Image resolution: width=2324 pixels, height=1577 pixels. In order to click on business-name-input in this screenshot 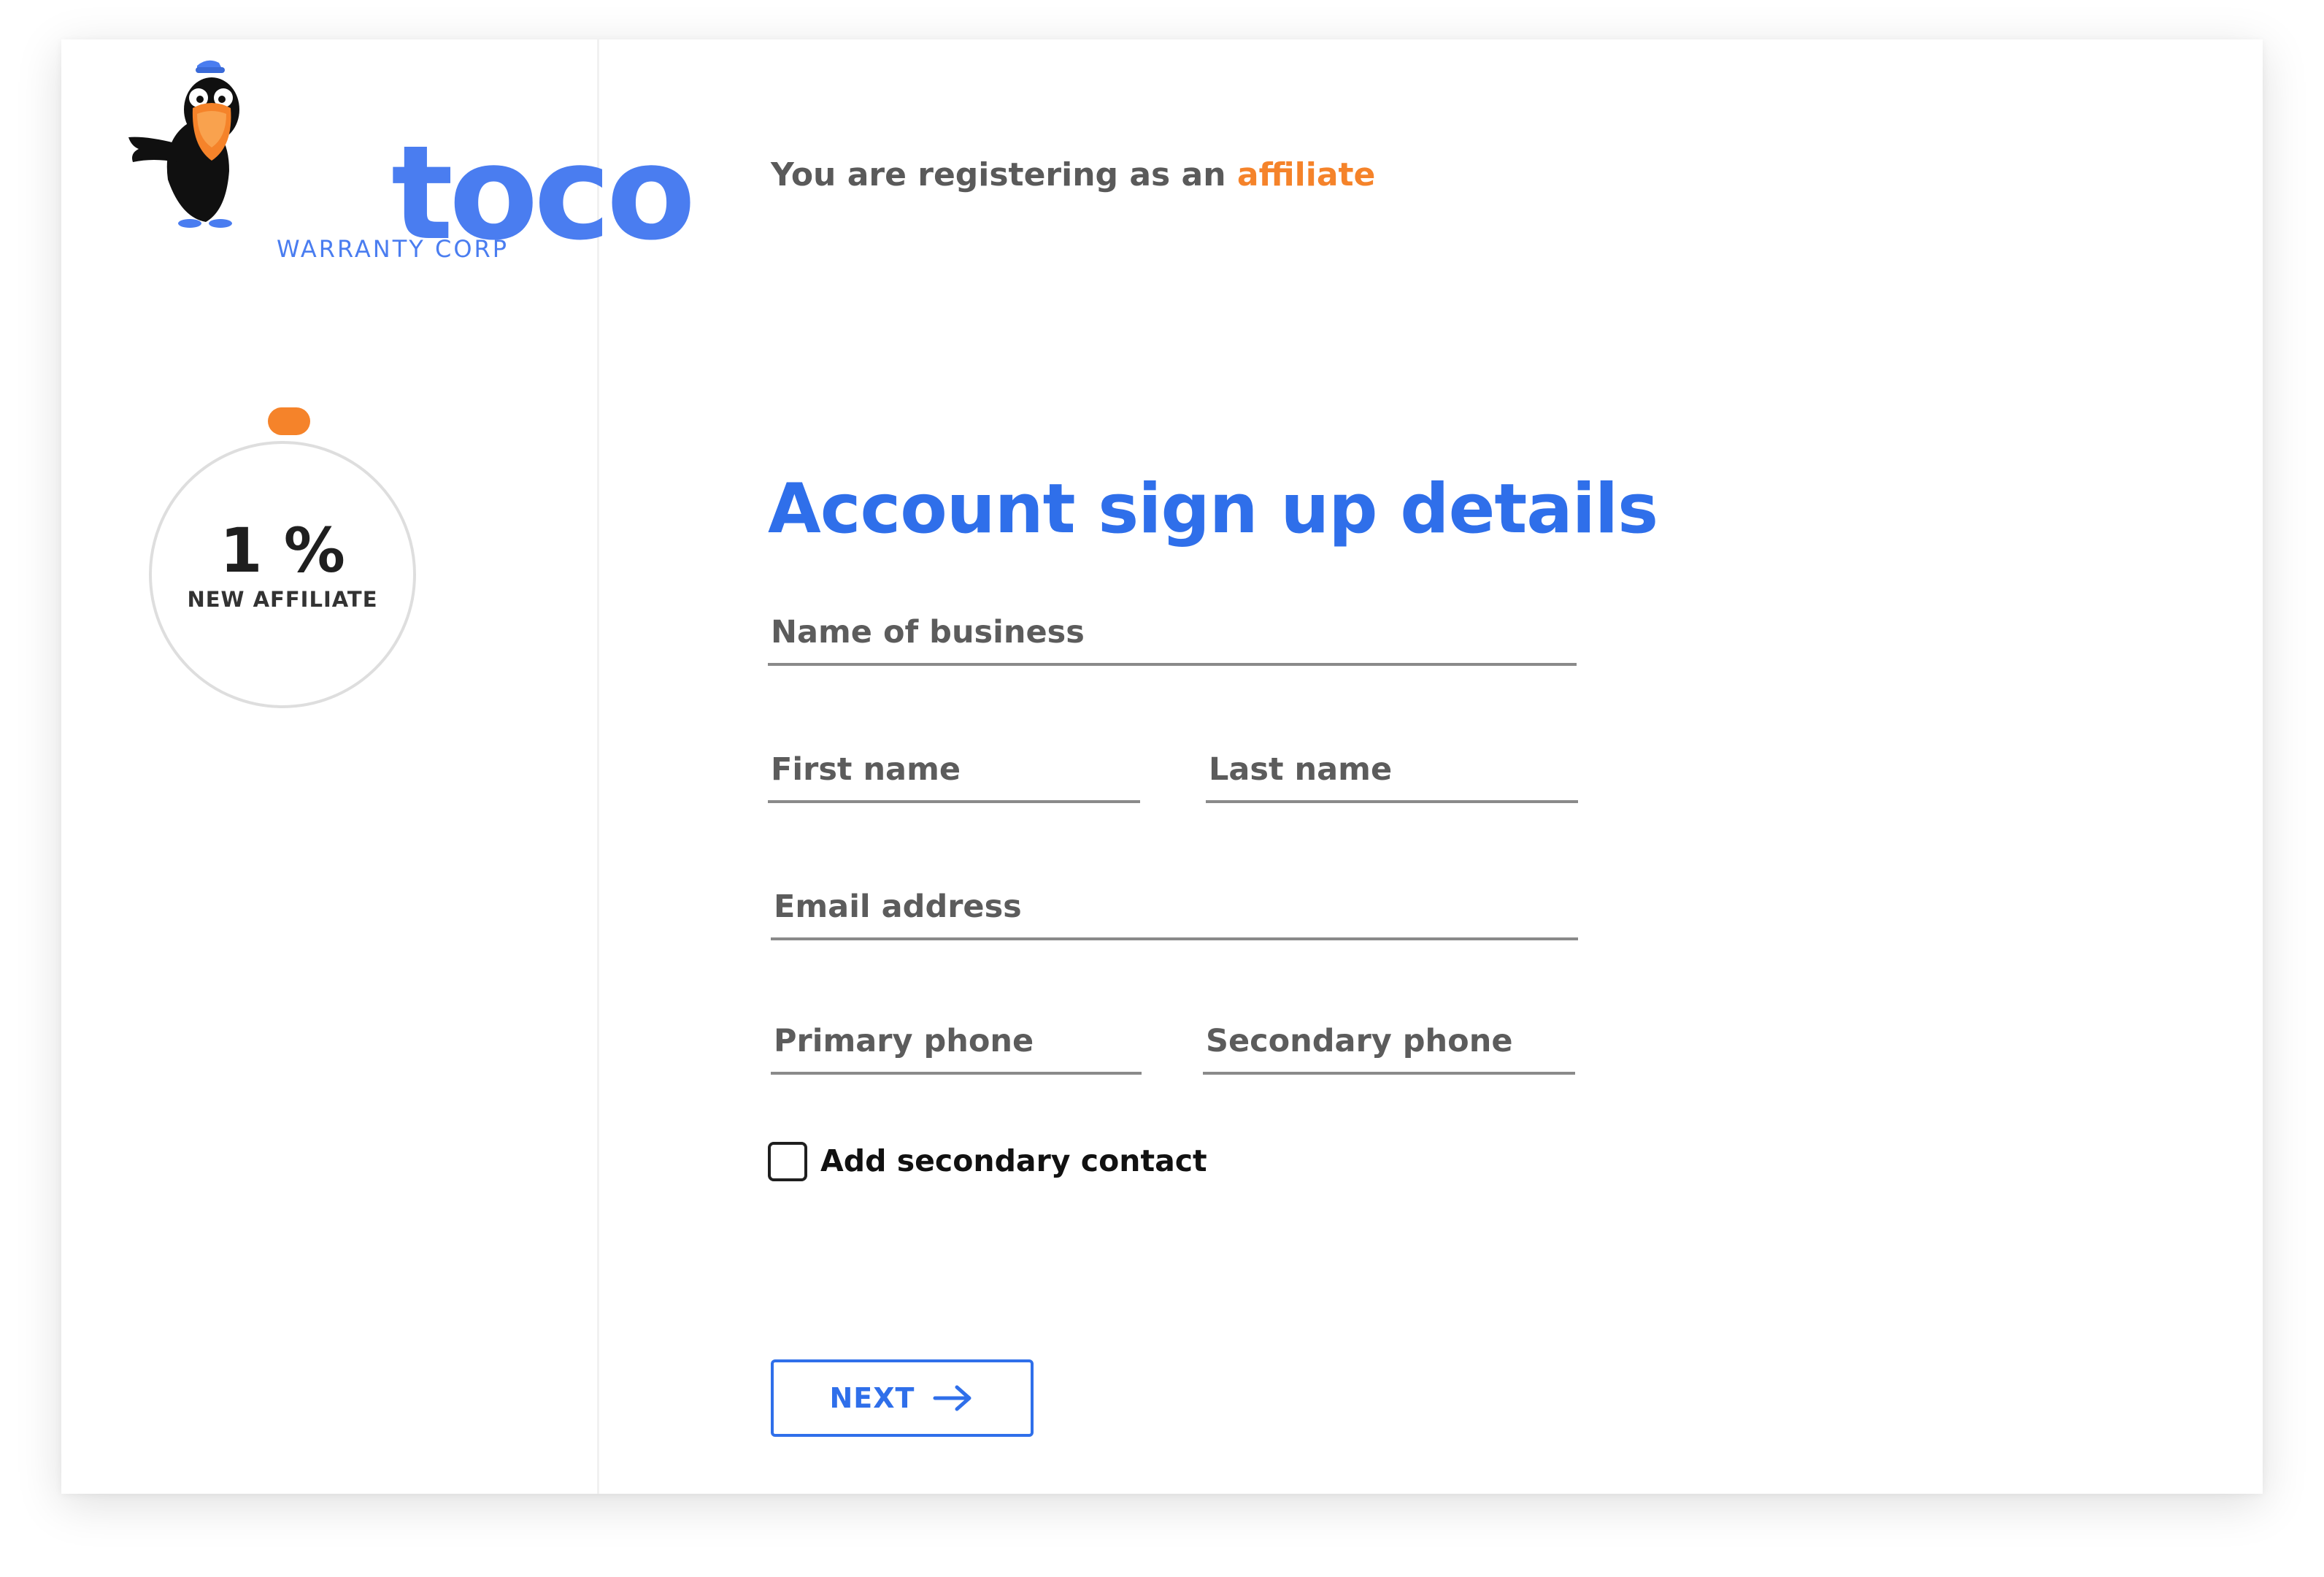, I will do `click(1172, 635)`.